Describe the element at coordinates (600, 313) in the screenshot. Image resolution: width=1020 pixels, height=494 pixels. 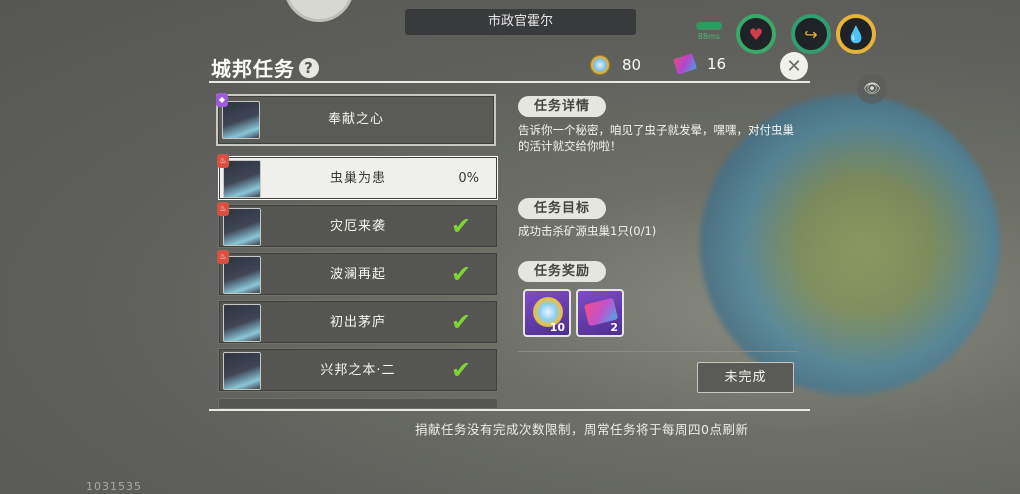
I see `reward-ticket: 2` at that location.